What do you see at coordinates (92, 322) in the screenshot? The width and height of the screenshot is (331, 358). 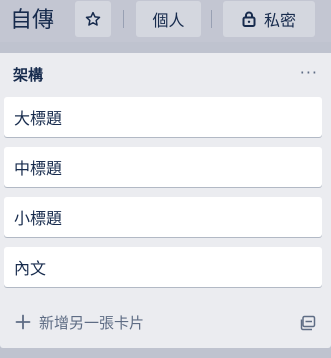 I see `add-card-label: 新增另一張卡片` at bounding box center [92, 322].